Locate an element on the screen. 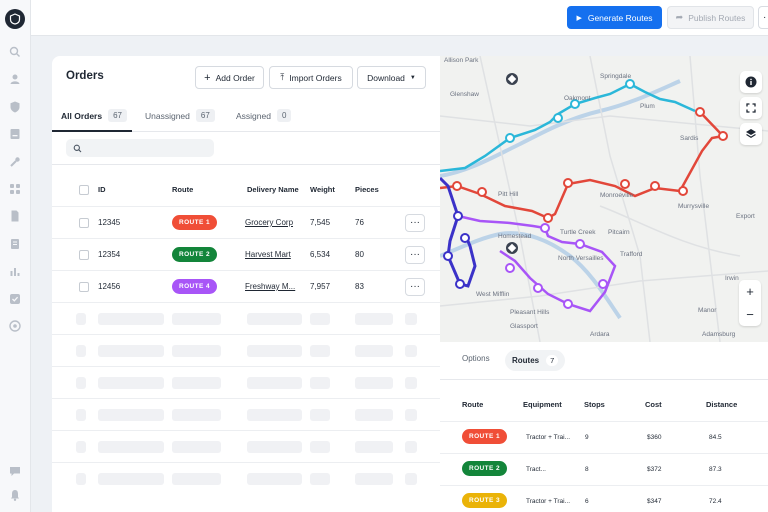 The width and height of the screenshot is (768, 512). route-cost: $372 is located at coordinates (654, 469).